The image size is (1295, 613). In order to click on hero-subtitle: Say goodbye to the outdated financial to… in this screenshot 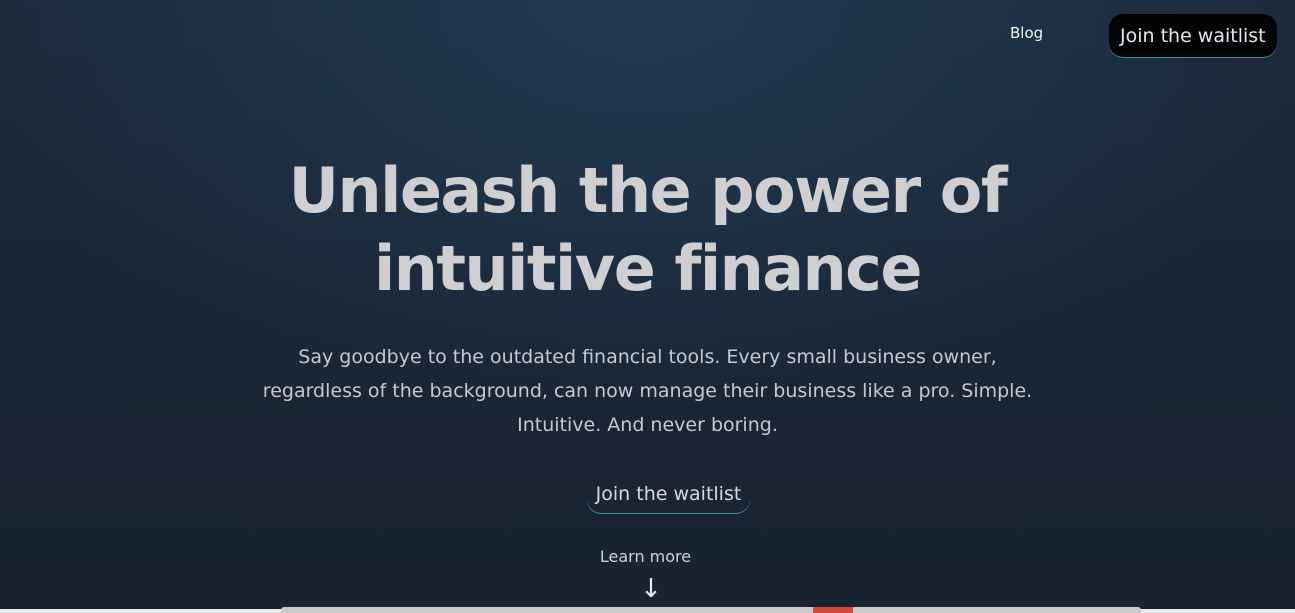, I will do `click(647, 391)`.